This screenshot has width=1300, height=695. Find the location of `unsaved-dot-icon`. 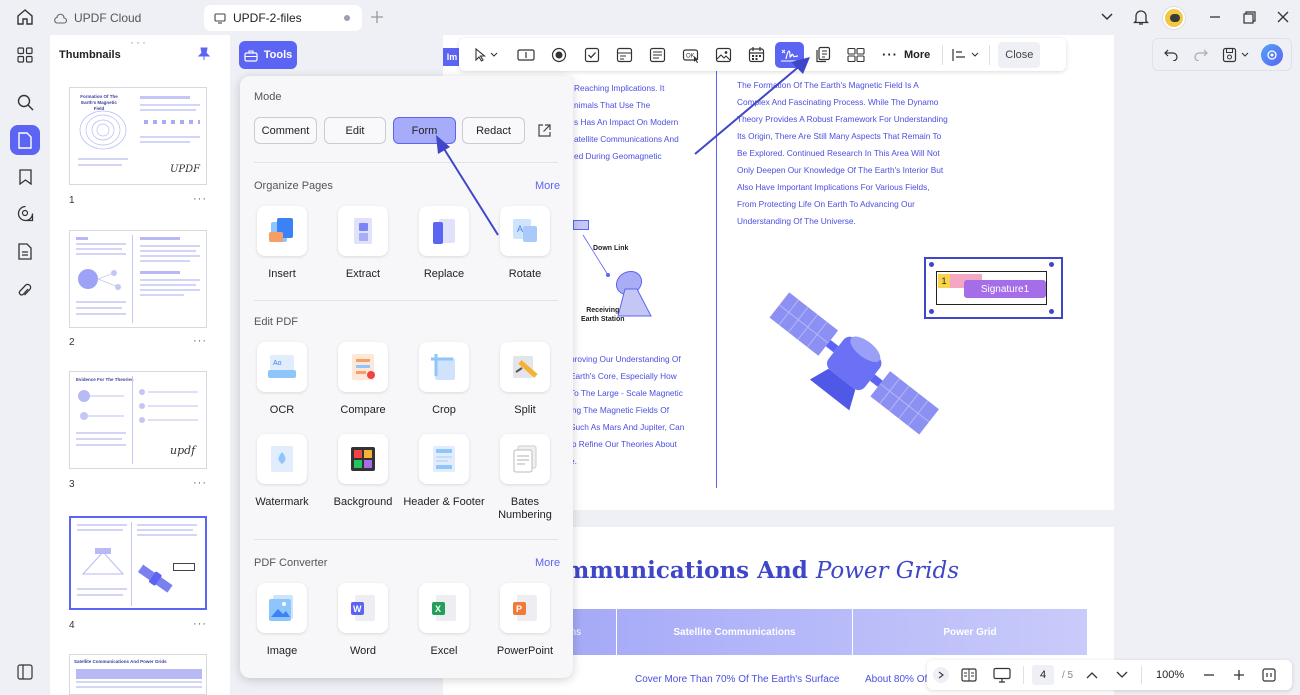

unsaved-dot-icon is located at coordinates (347, 18).